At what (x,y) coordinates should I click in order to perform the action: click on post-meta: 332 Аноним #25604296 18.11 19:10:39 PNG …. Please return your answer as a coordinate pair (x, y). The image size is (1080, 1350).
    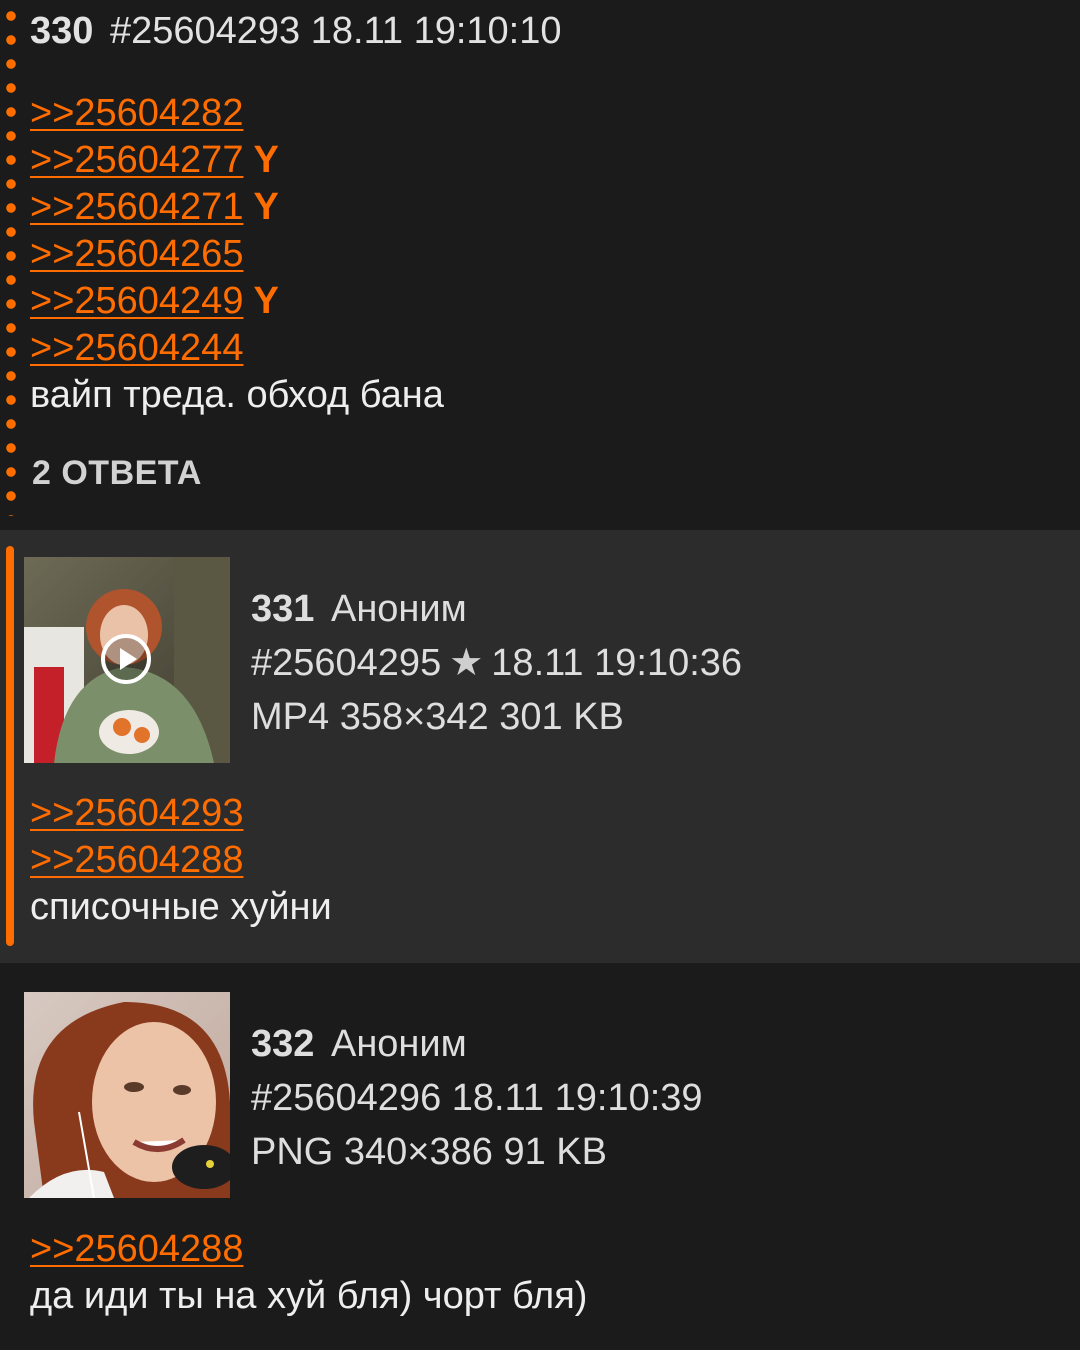
    Looking at the image, I should click on (477, 1098).